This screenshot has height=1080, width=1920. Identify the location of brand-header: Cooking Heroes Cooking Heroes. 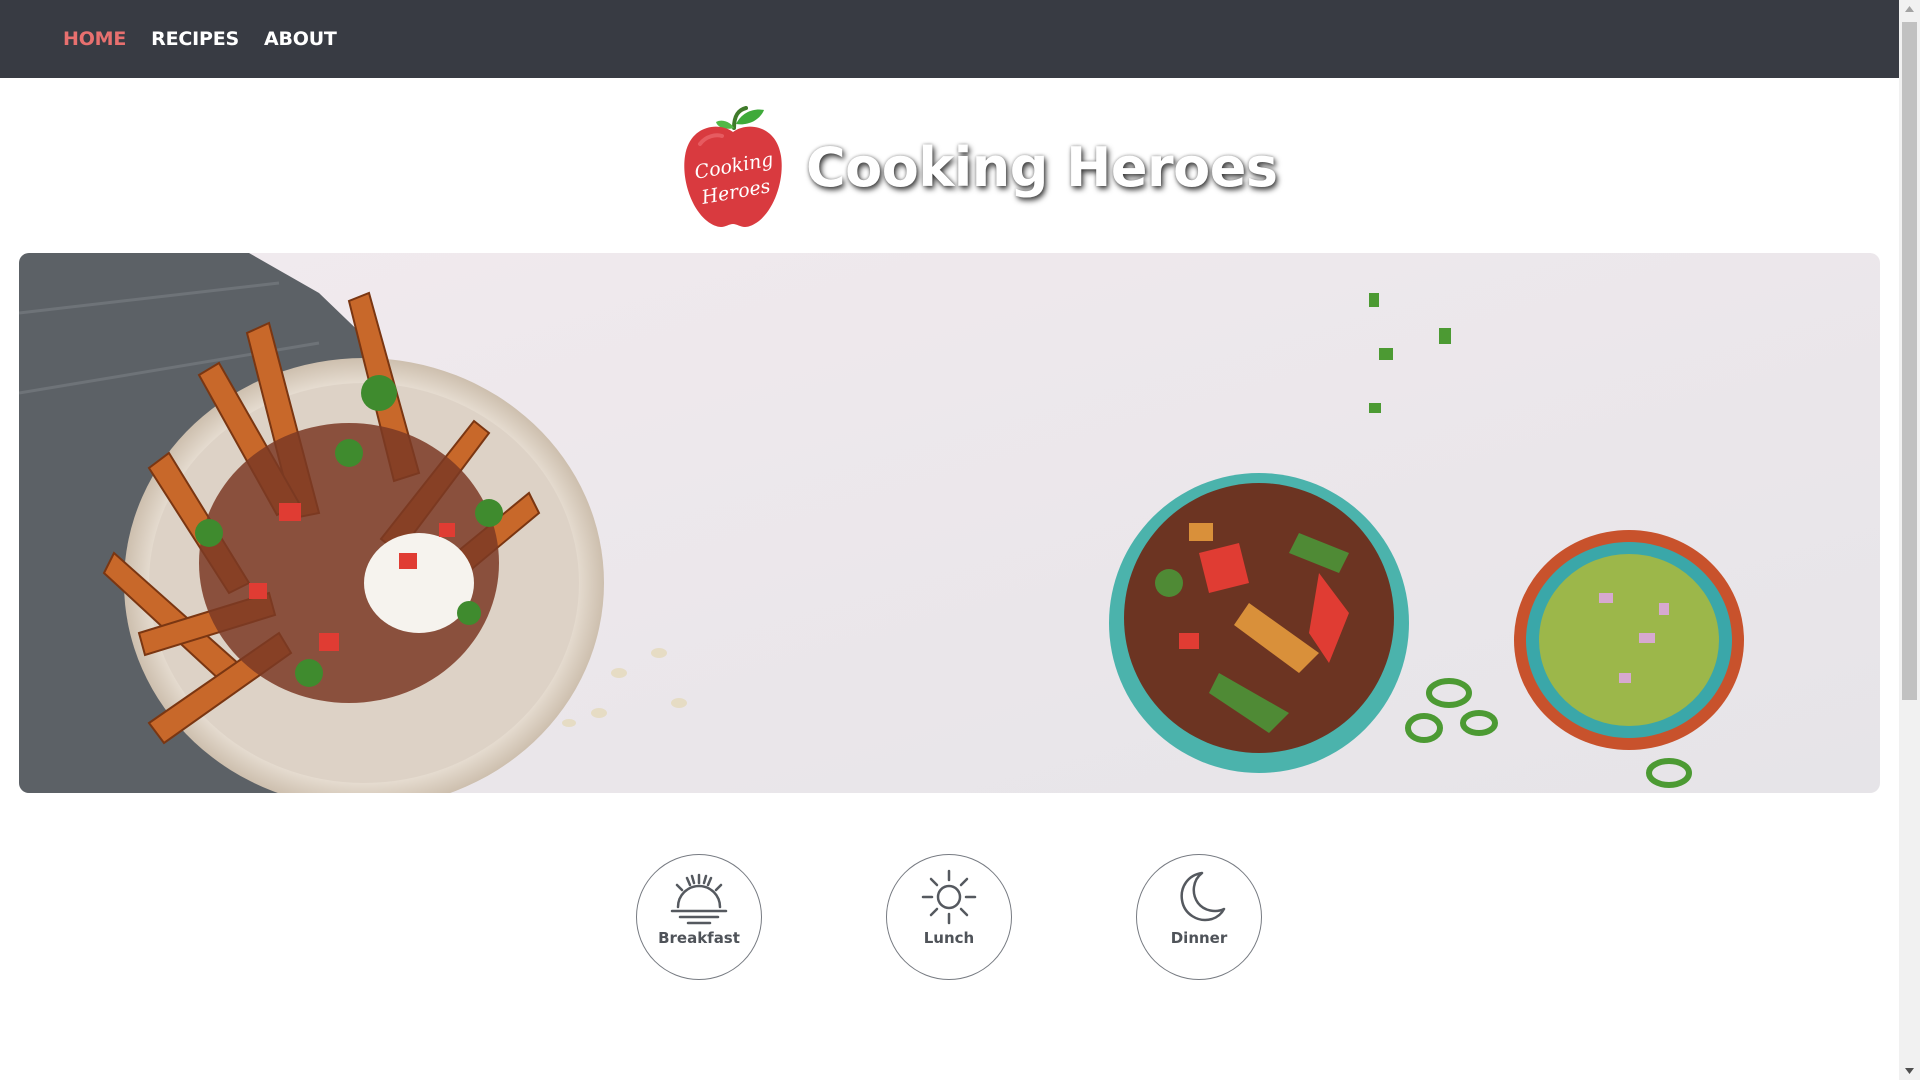
(979, 167).